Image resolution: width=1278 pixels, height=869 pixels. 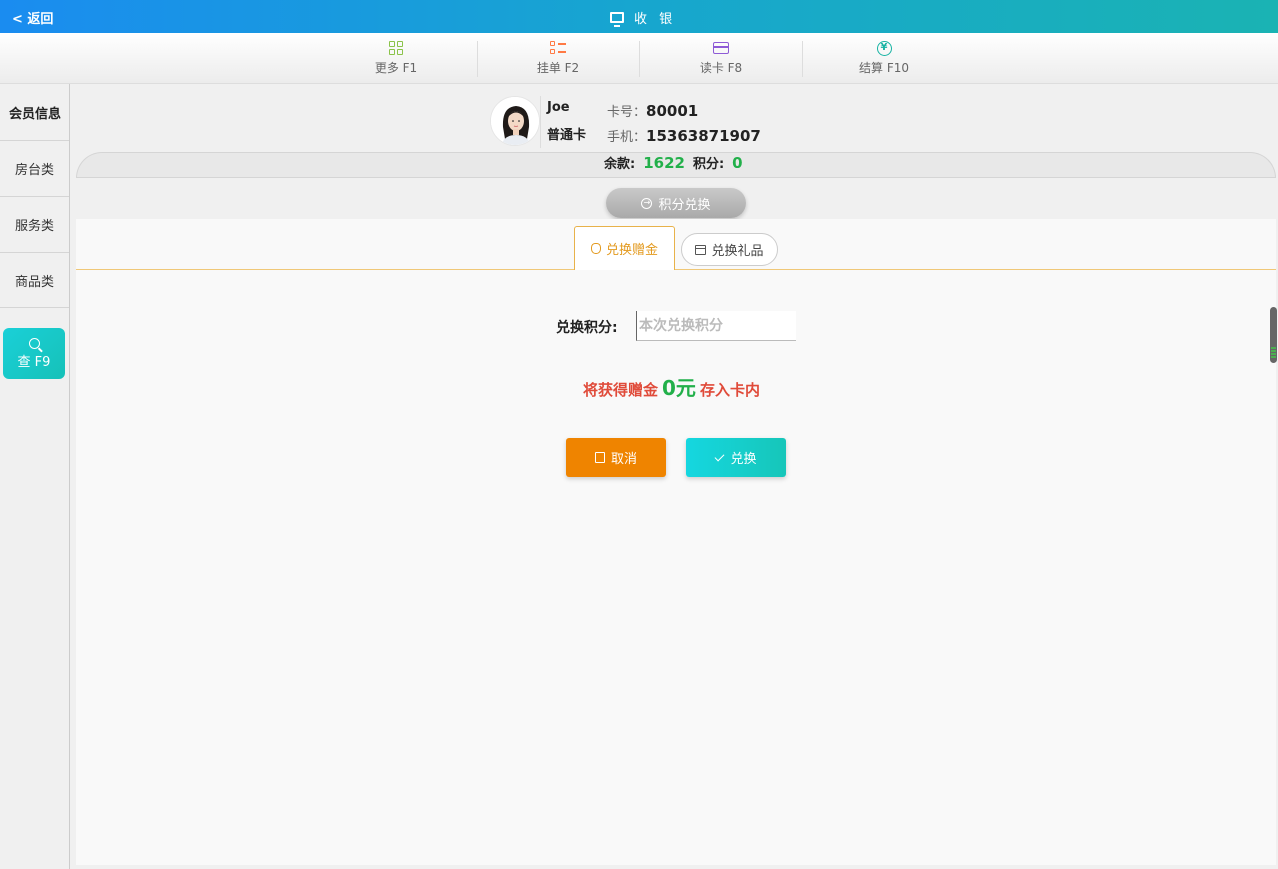 What do you see at coordinates (884, 58) in the screenshot?
I see `checkout-button: ¥ 结算 F10` at bounding box center [884, 58].